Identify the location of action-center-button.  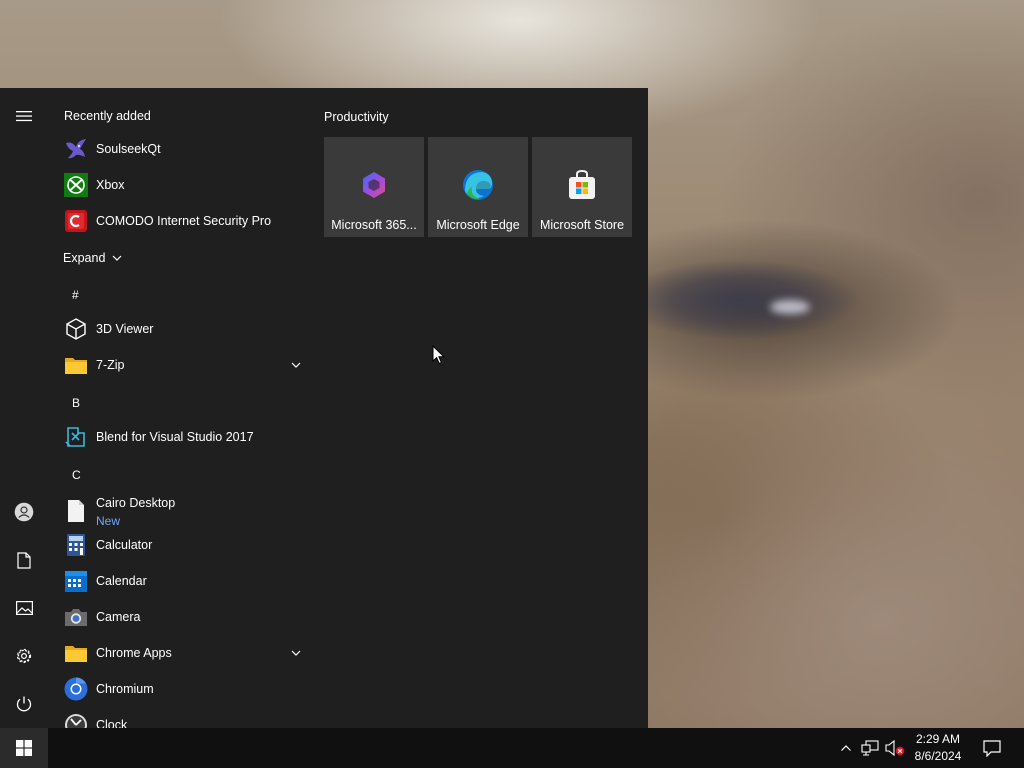
(992, 748).